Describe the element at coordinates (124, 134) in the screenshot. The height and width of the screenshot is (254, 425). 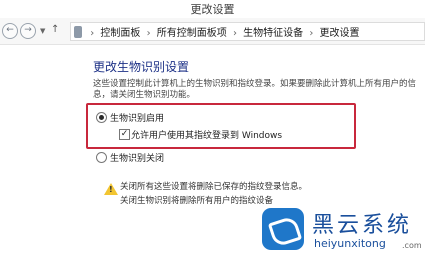
I see `allow-fingerprint-checkbox: ✓` at that location.